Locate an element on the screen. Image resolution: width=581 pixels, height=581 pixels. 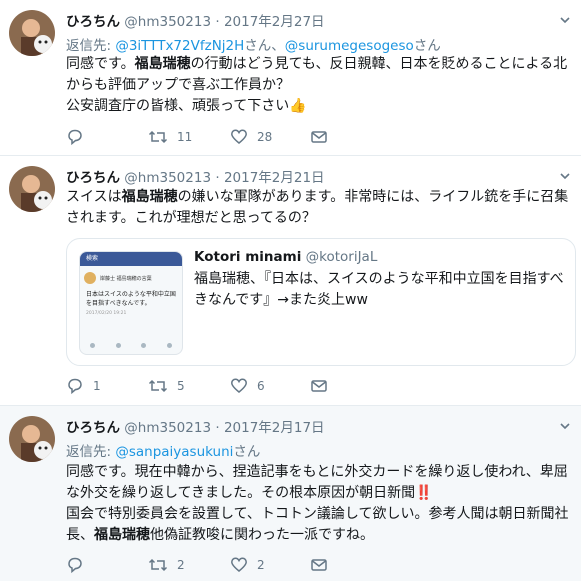
tweet-header: ひろちん @hm350213 · 2017年2月21日 is located at coordinates (195, 176).